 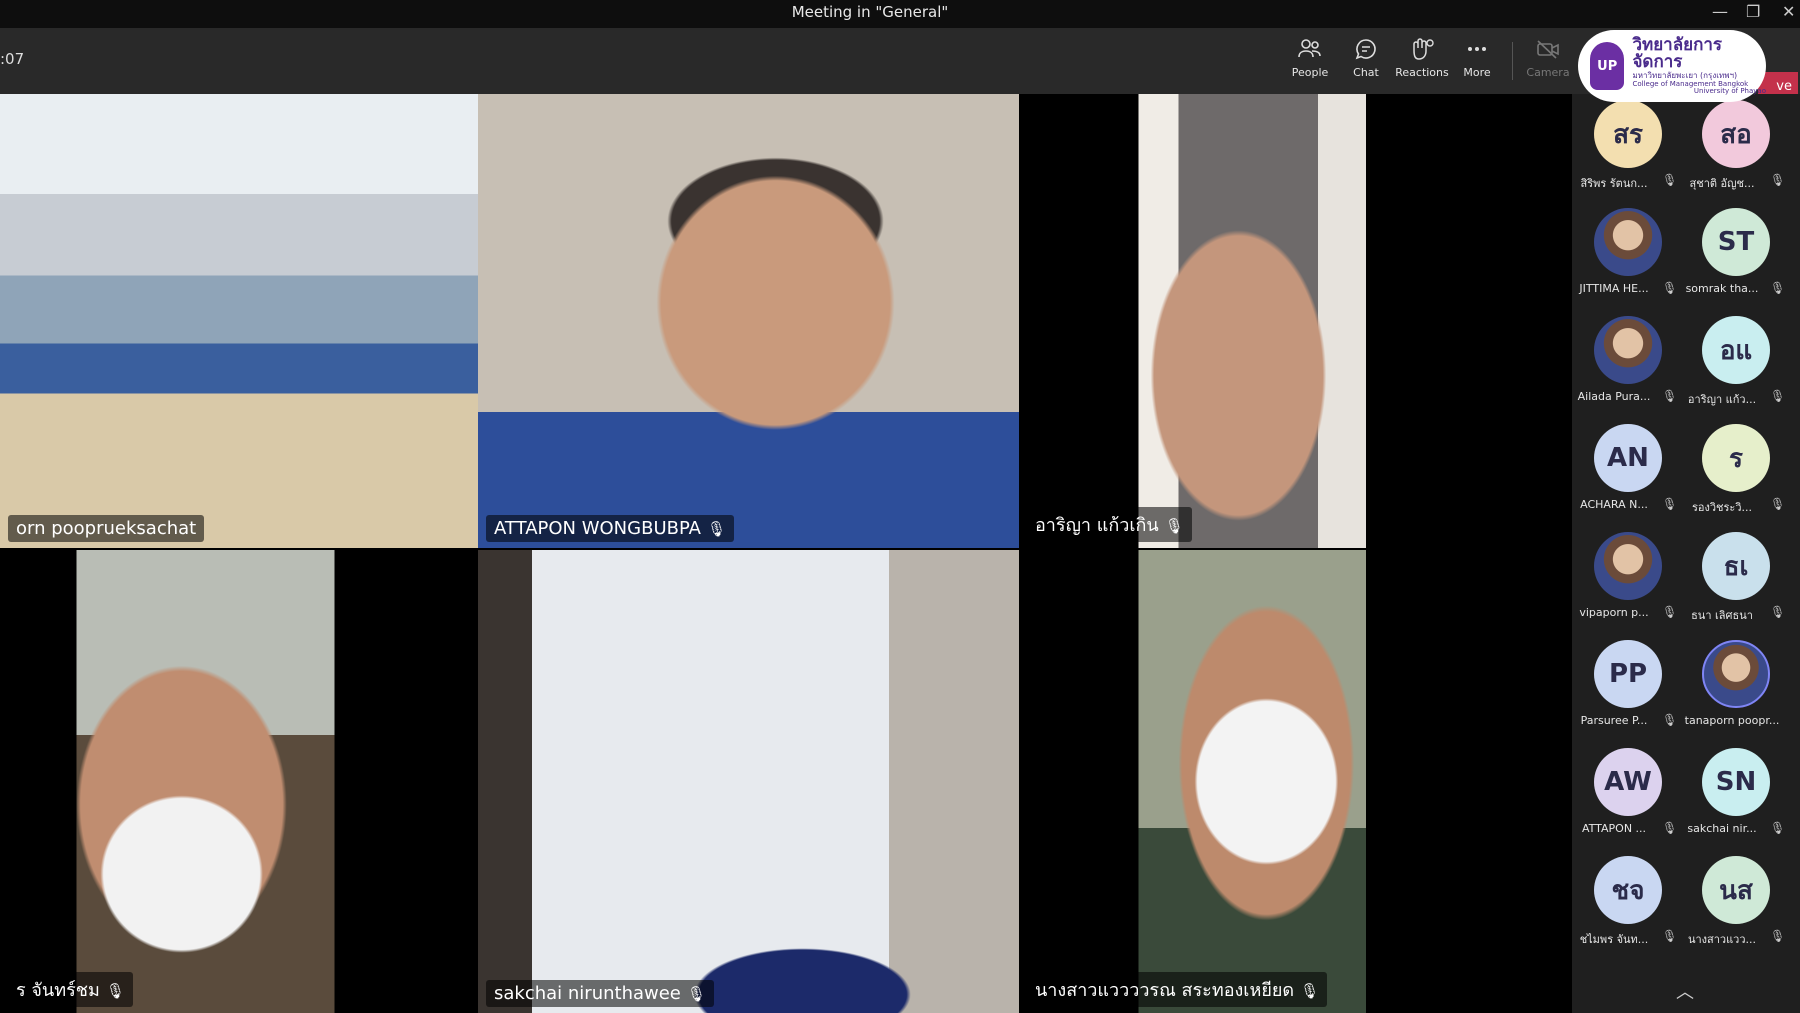 I want to click on toolbar-divider, so click(x=1512, y=61).